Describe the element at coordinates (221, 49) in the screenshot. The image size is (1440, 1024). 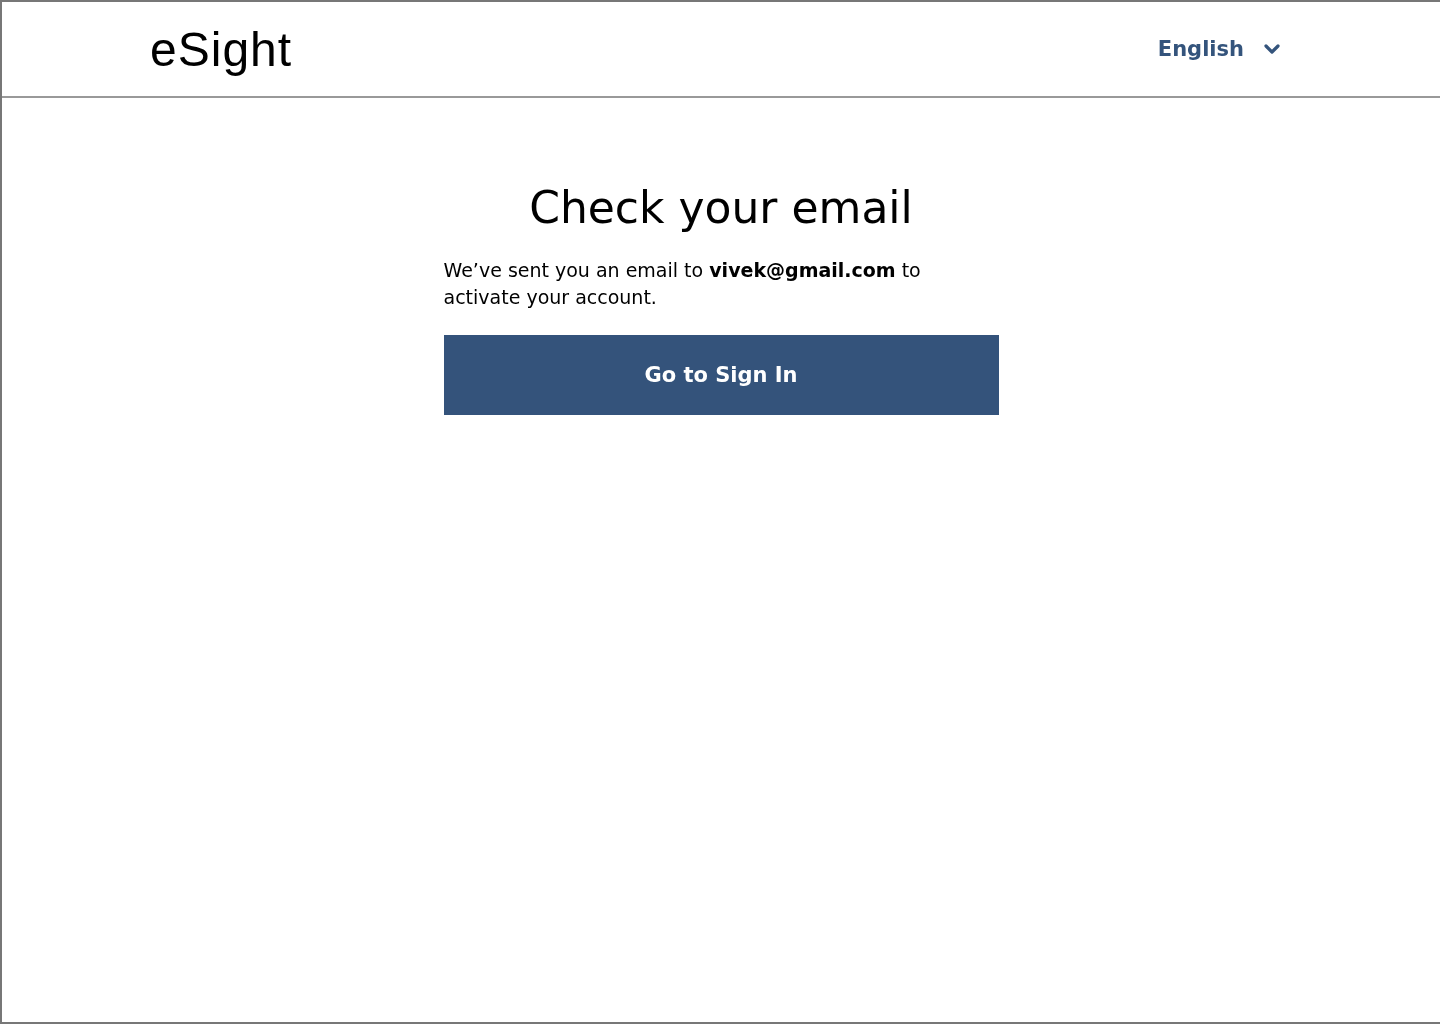
I see `logo: eSight` at that location.